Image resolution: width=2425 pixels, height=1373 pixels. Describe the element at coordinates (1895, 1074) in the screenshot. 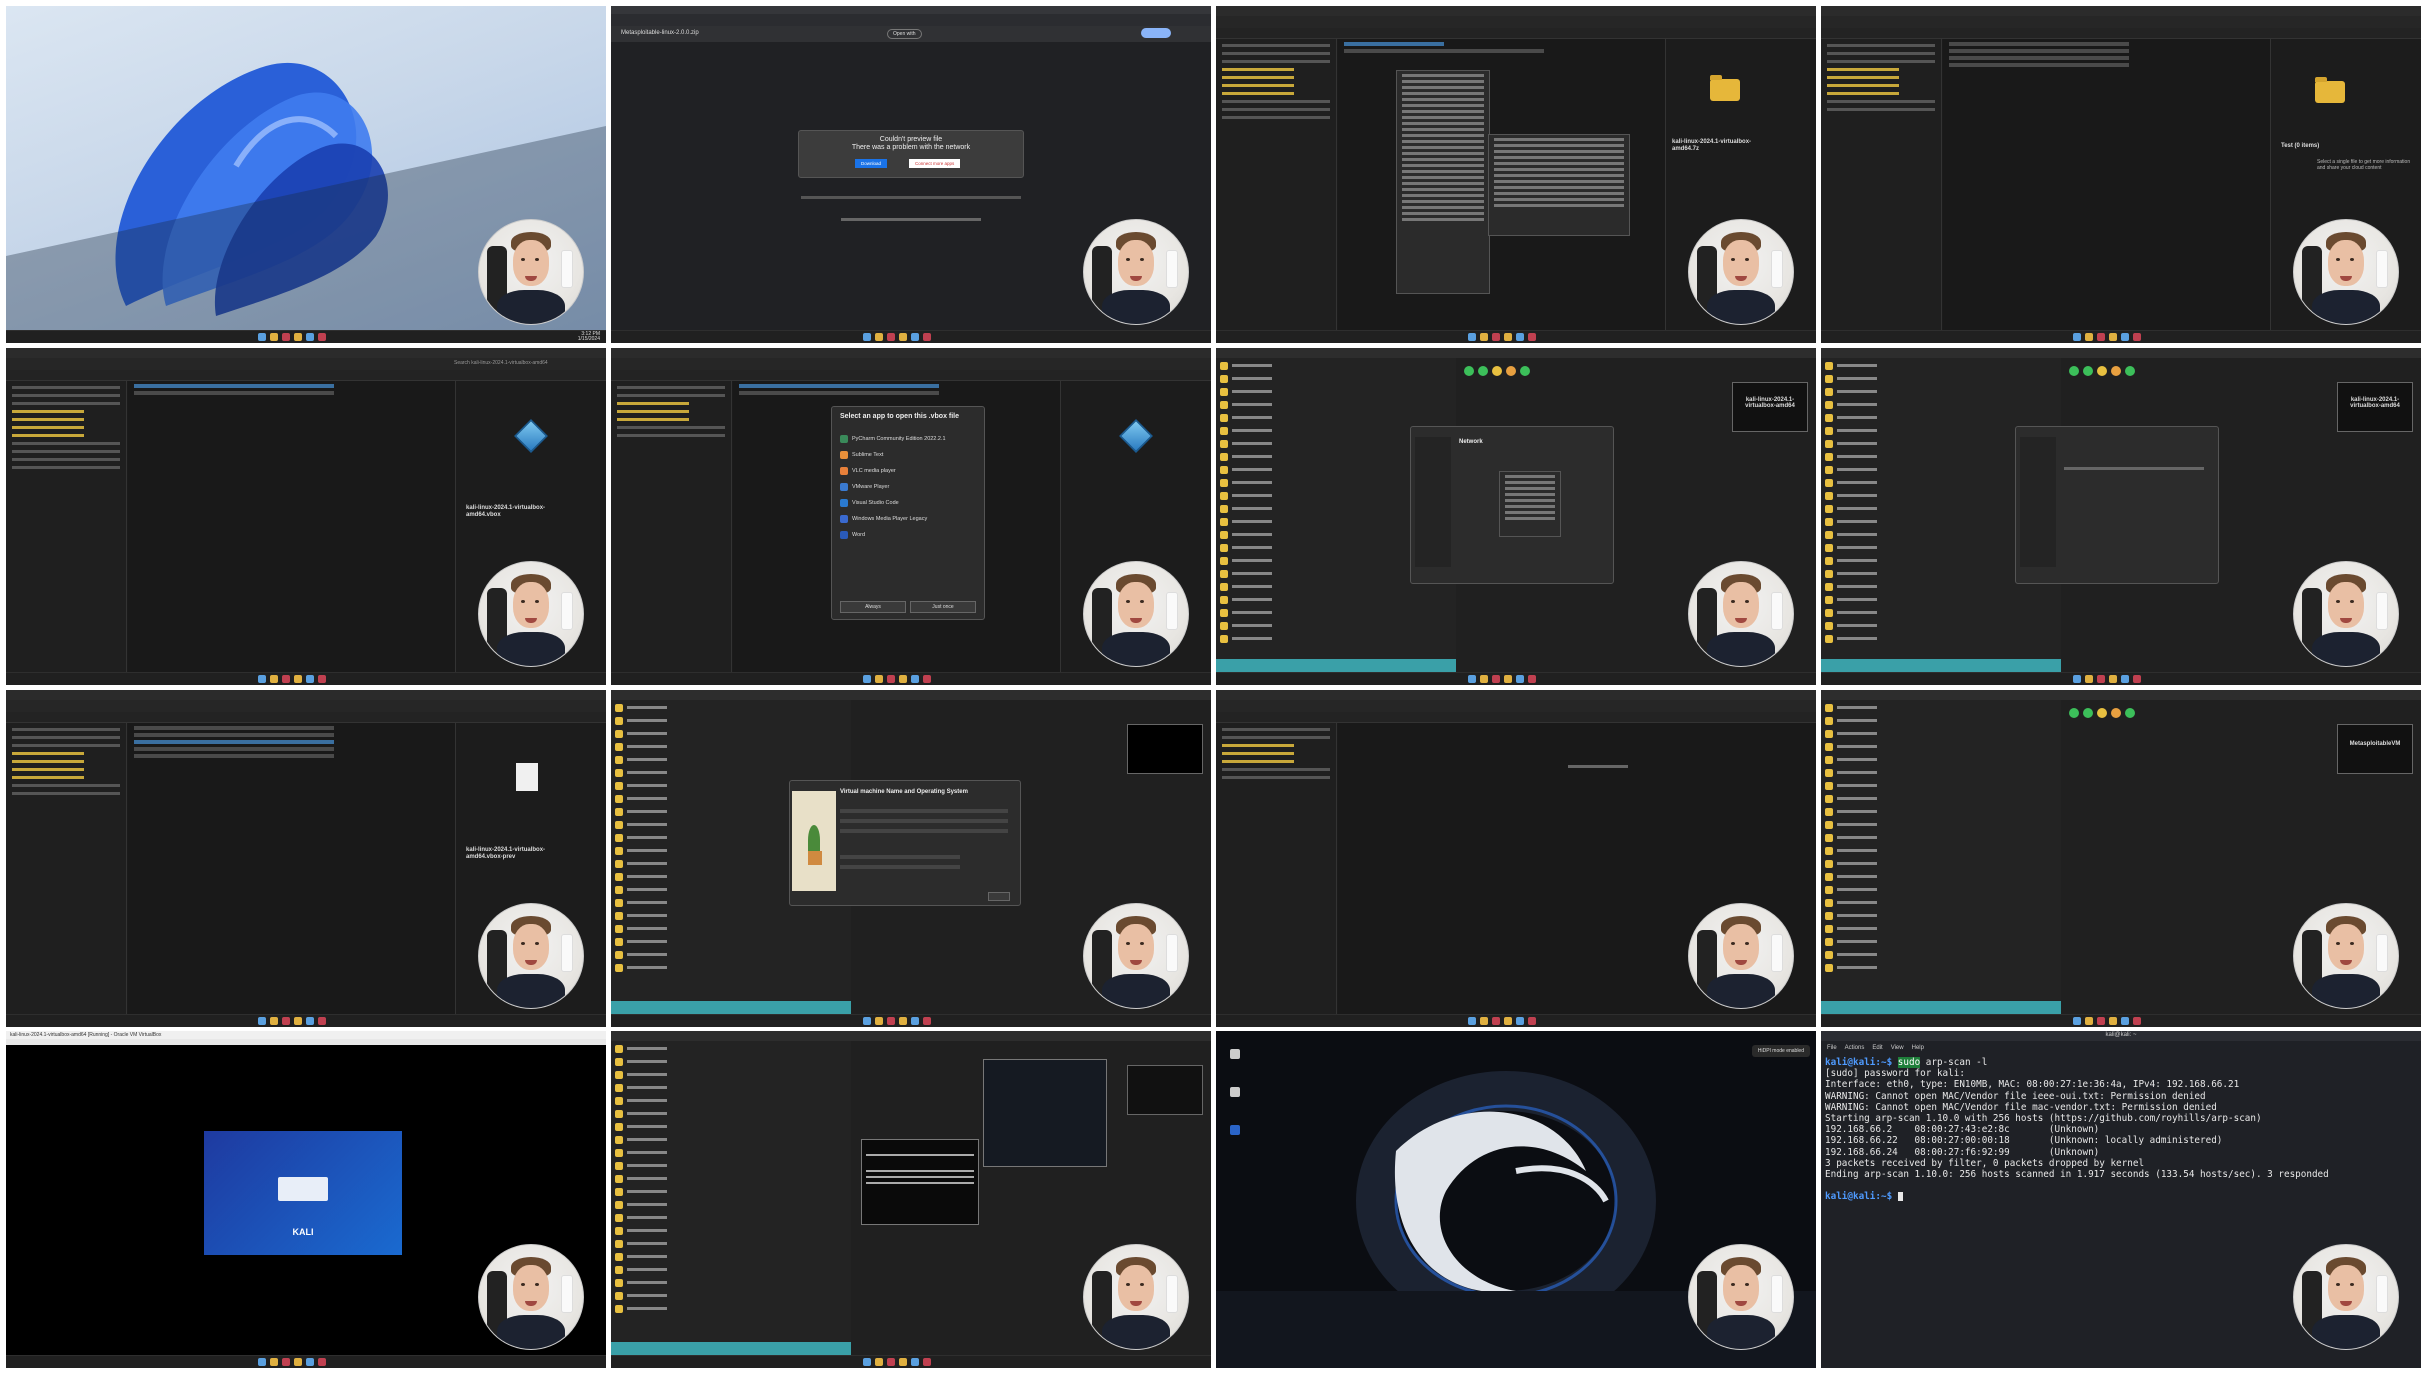

I see `output-line: [sudo] password for kali:` at that location.